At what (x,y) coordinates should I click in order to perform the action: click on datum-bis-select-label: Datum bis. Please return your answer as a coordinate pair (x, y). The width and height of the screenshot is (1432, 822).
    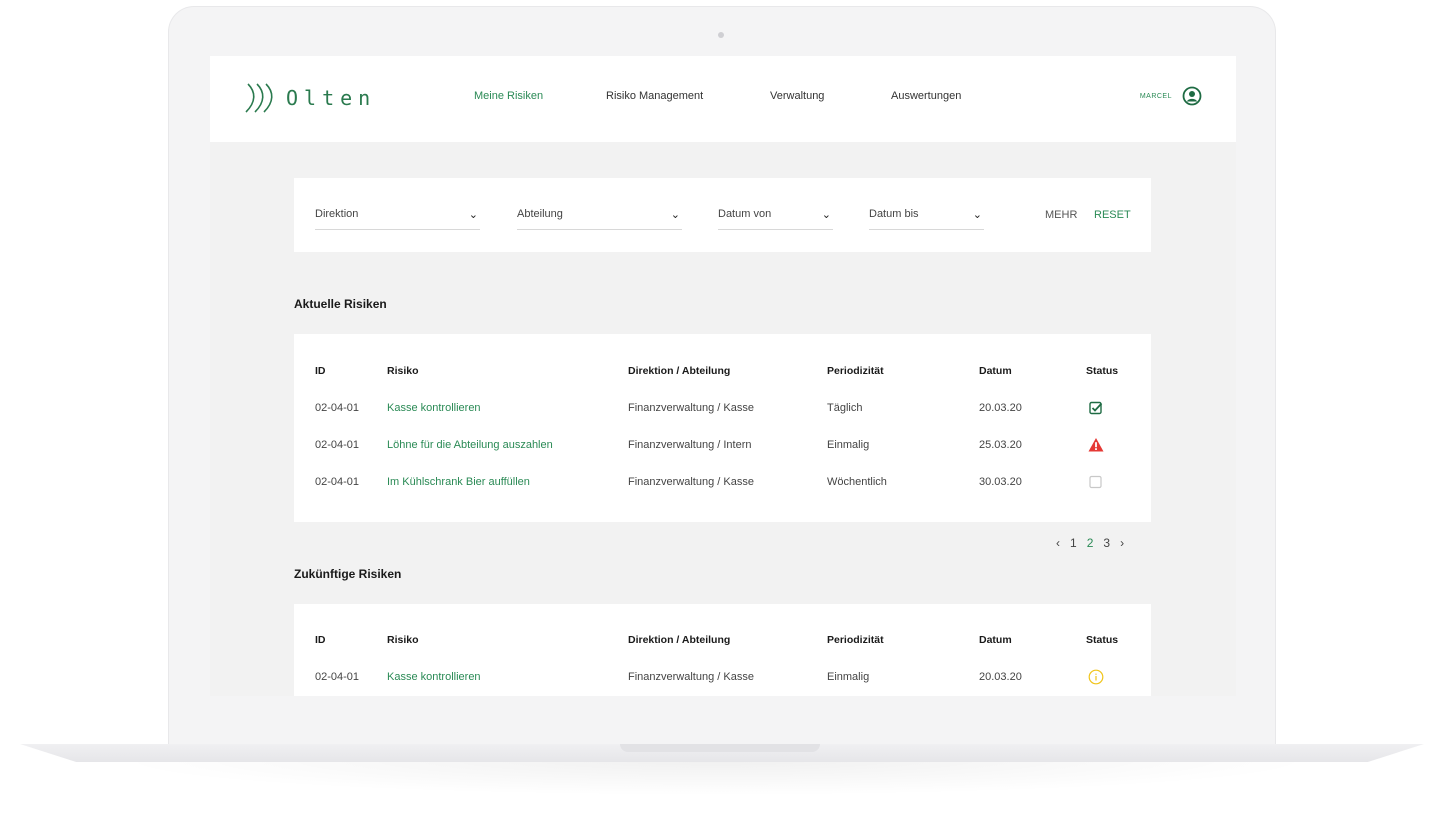
    Looking at the image, I should click on (894, 214).